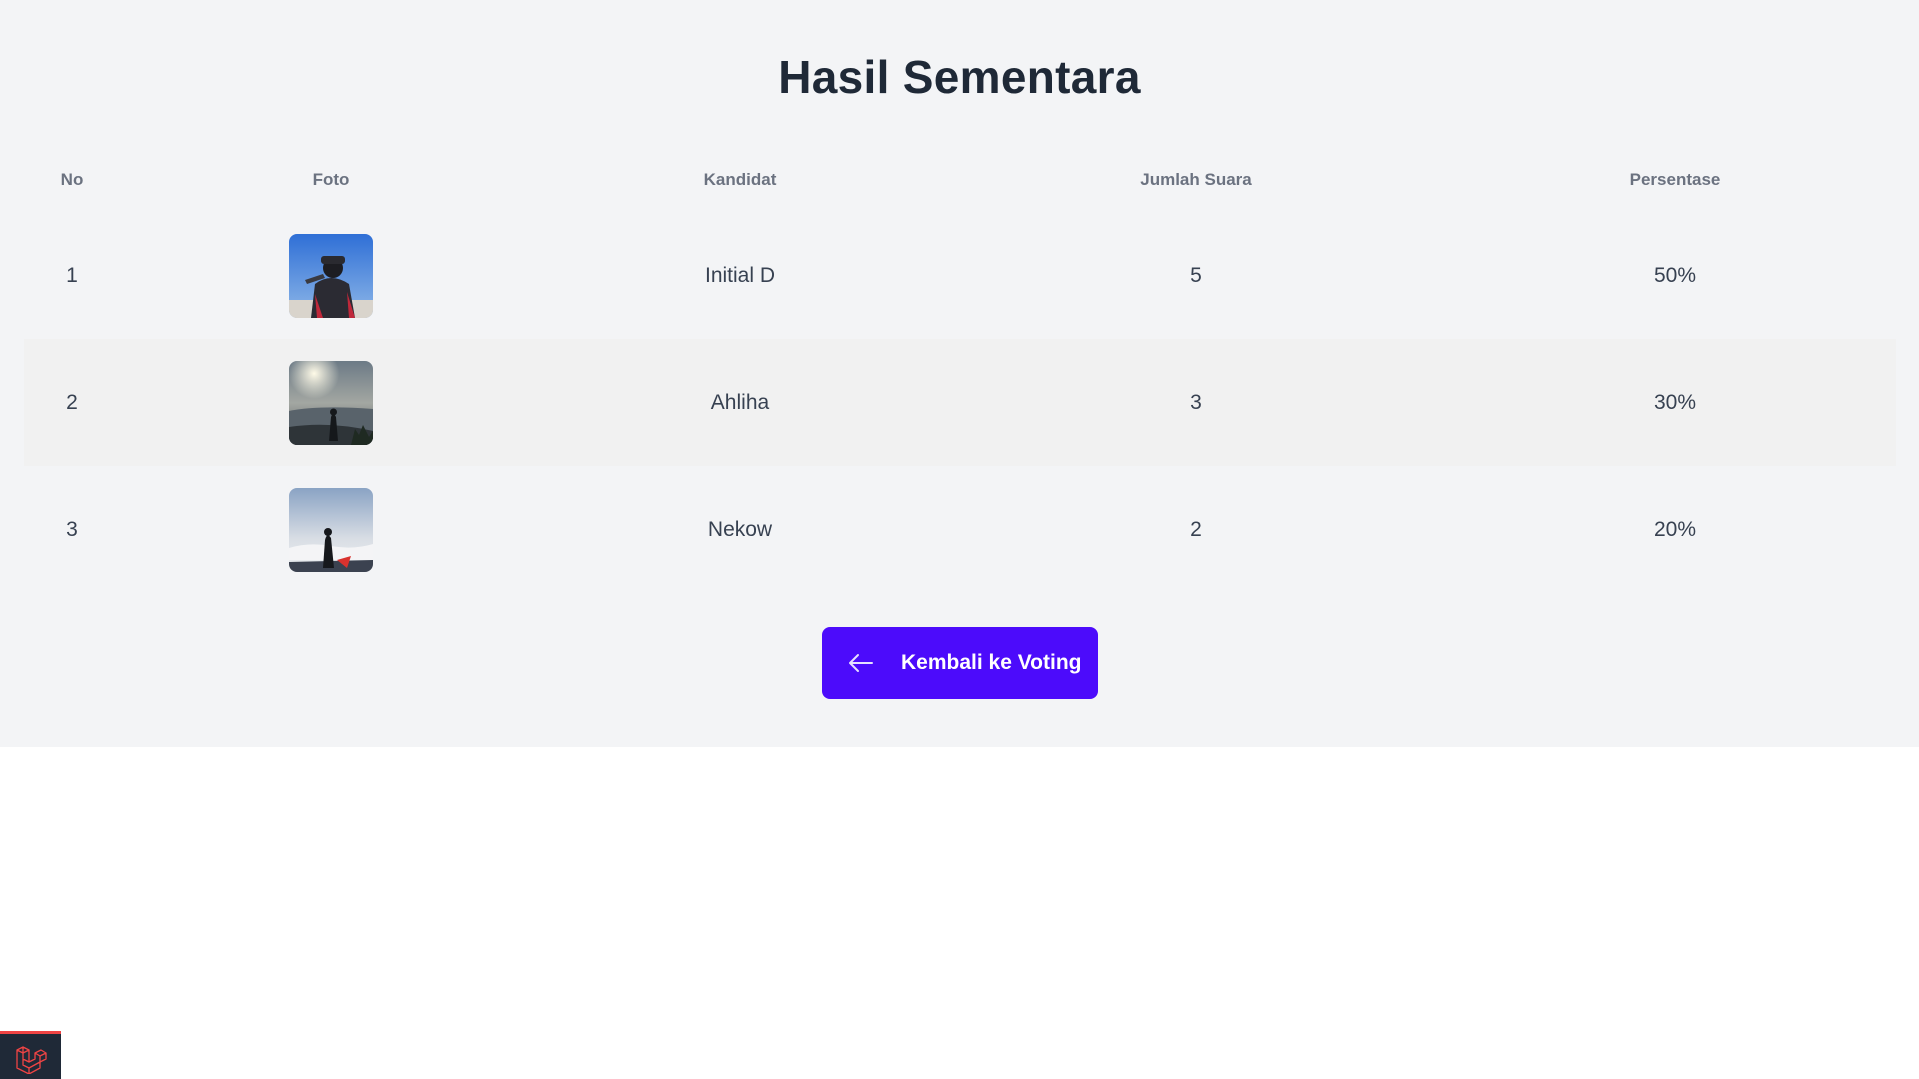 This screenshot has width=1919, height=1079. Describe the element at coordinates (861, 663) in the screenshot. I see `arrow-left-icon` at that location.